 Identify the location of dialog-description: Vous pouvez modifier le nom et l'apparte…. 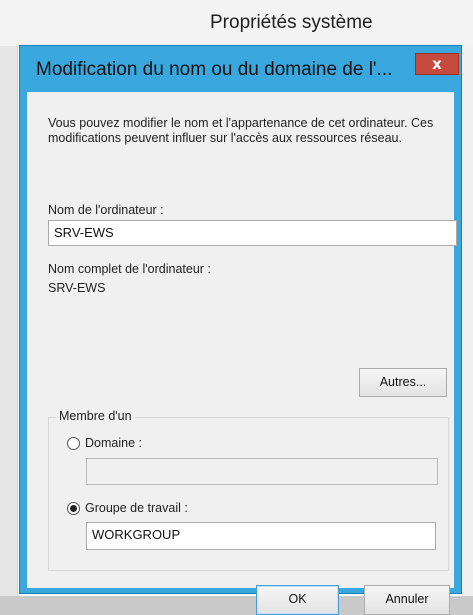
(241, 130).